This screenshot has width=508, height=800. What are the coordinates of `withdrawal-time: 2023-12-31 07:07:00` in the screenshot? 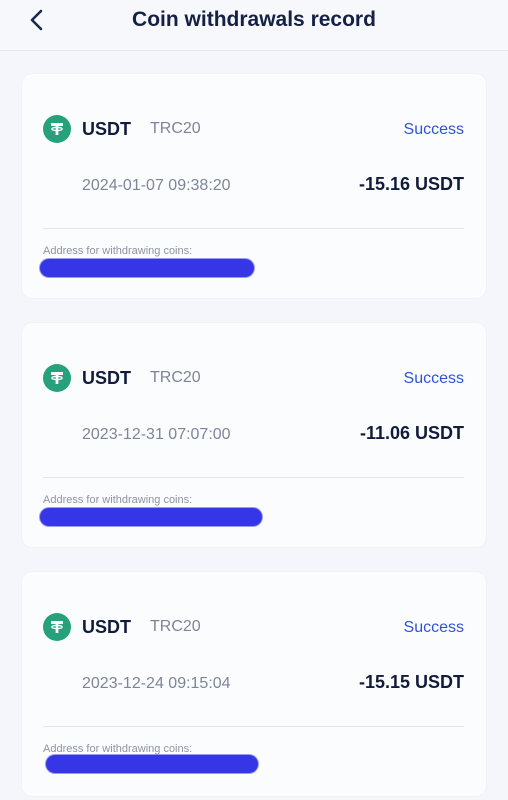 It's located at (156, 434).